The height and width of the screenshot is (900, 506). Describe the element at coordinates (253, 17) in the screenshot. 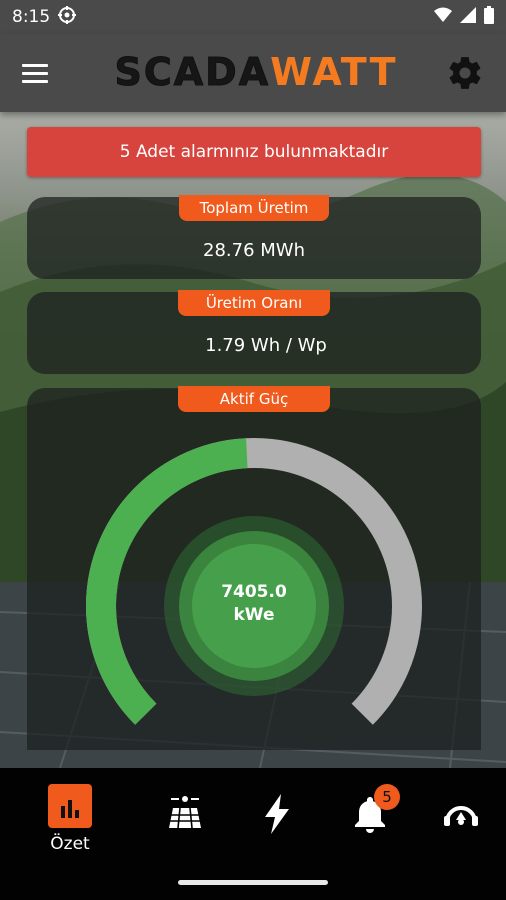

I see `status-bar: 8:15` at that location.